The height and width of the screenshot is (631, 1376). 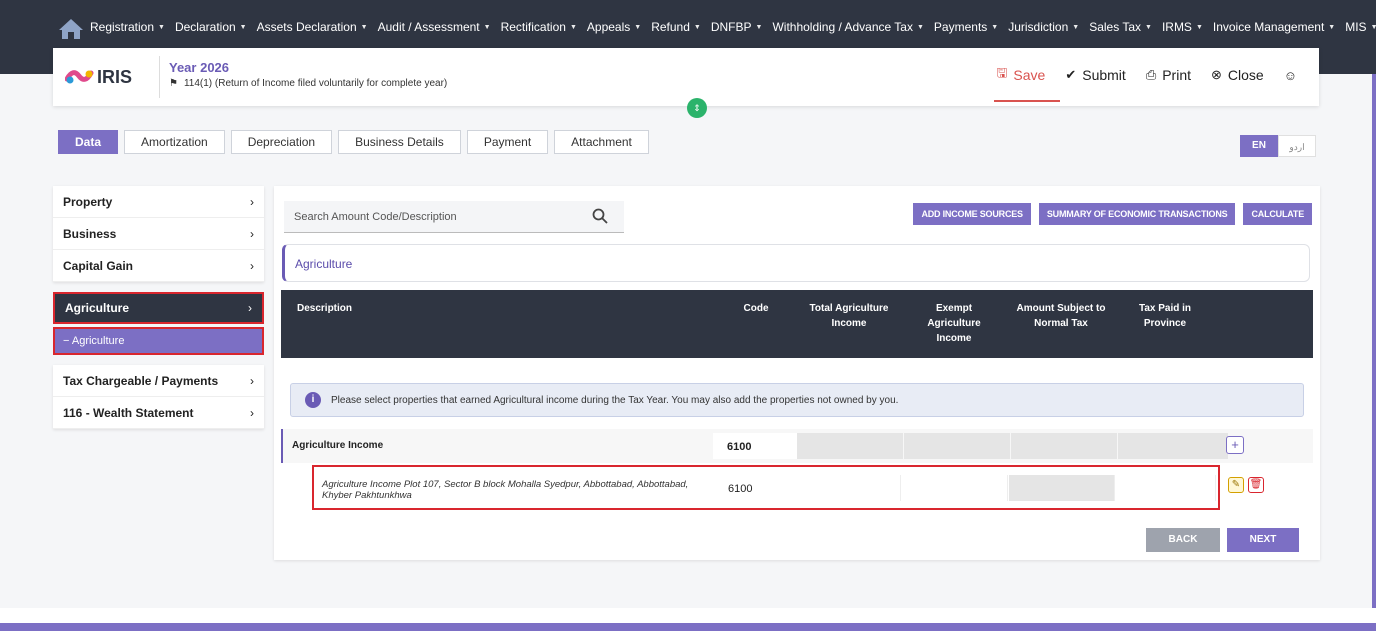 I want to click on nav-item-assets-declaration: Assets Declaration ▼, so click(x=312, y=27).